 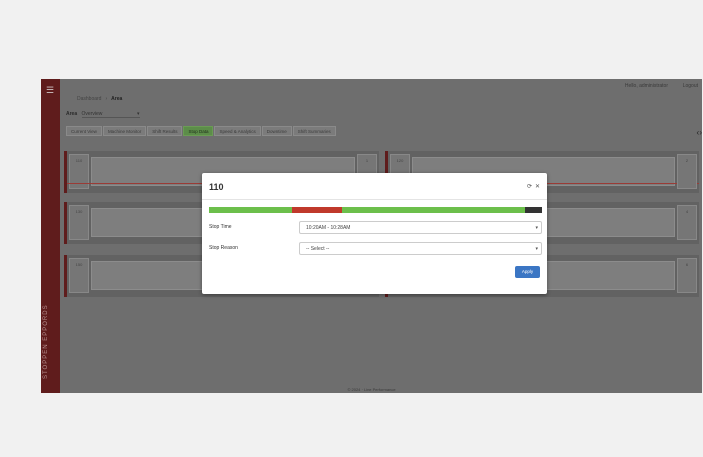 I want to click on area-label: Area, so click(x=72, y=114).